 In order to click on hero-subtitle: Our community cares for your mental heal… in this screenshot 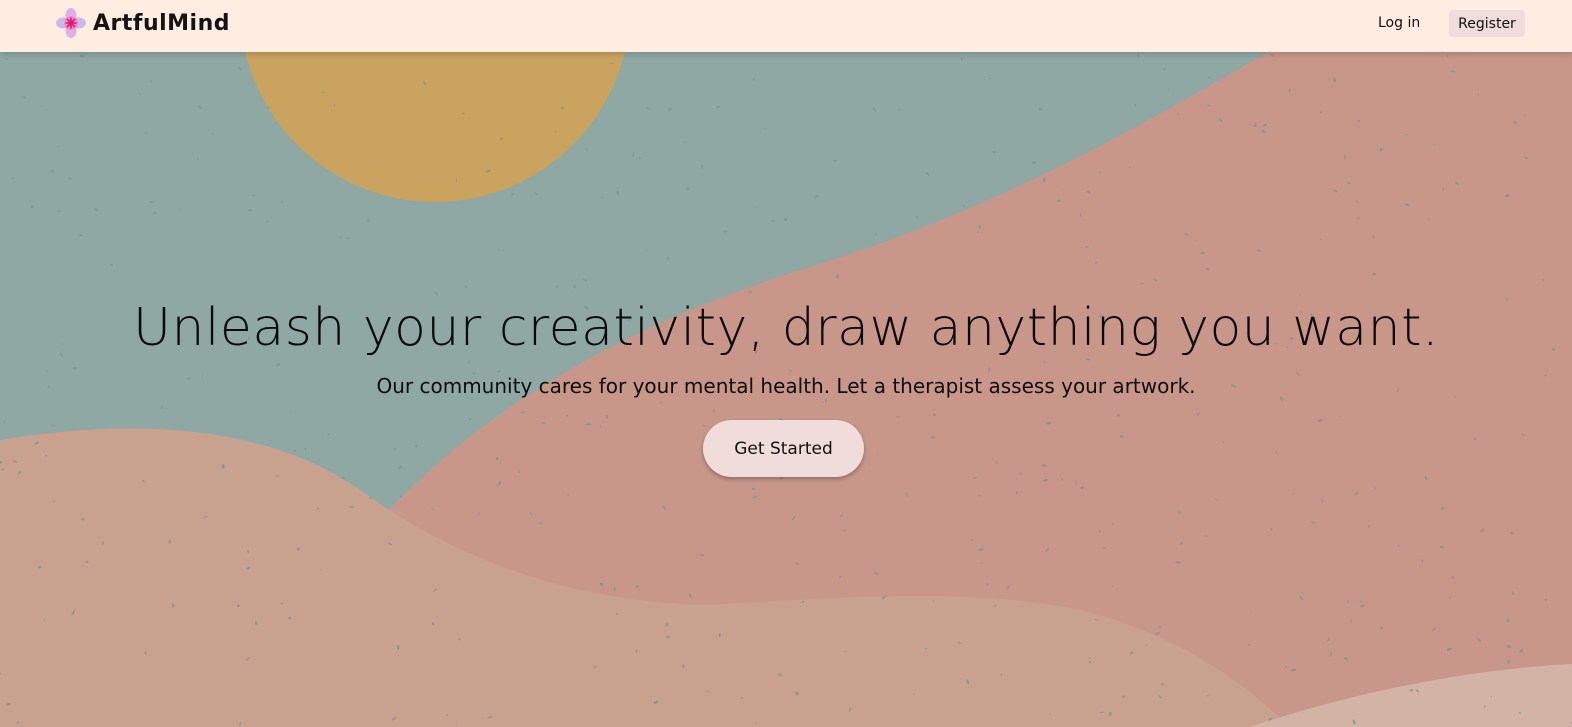, I will do `click(786, 386)`.